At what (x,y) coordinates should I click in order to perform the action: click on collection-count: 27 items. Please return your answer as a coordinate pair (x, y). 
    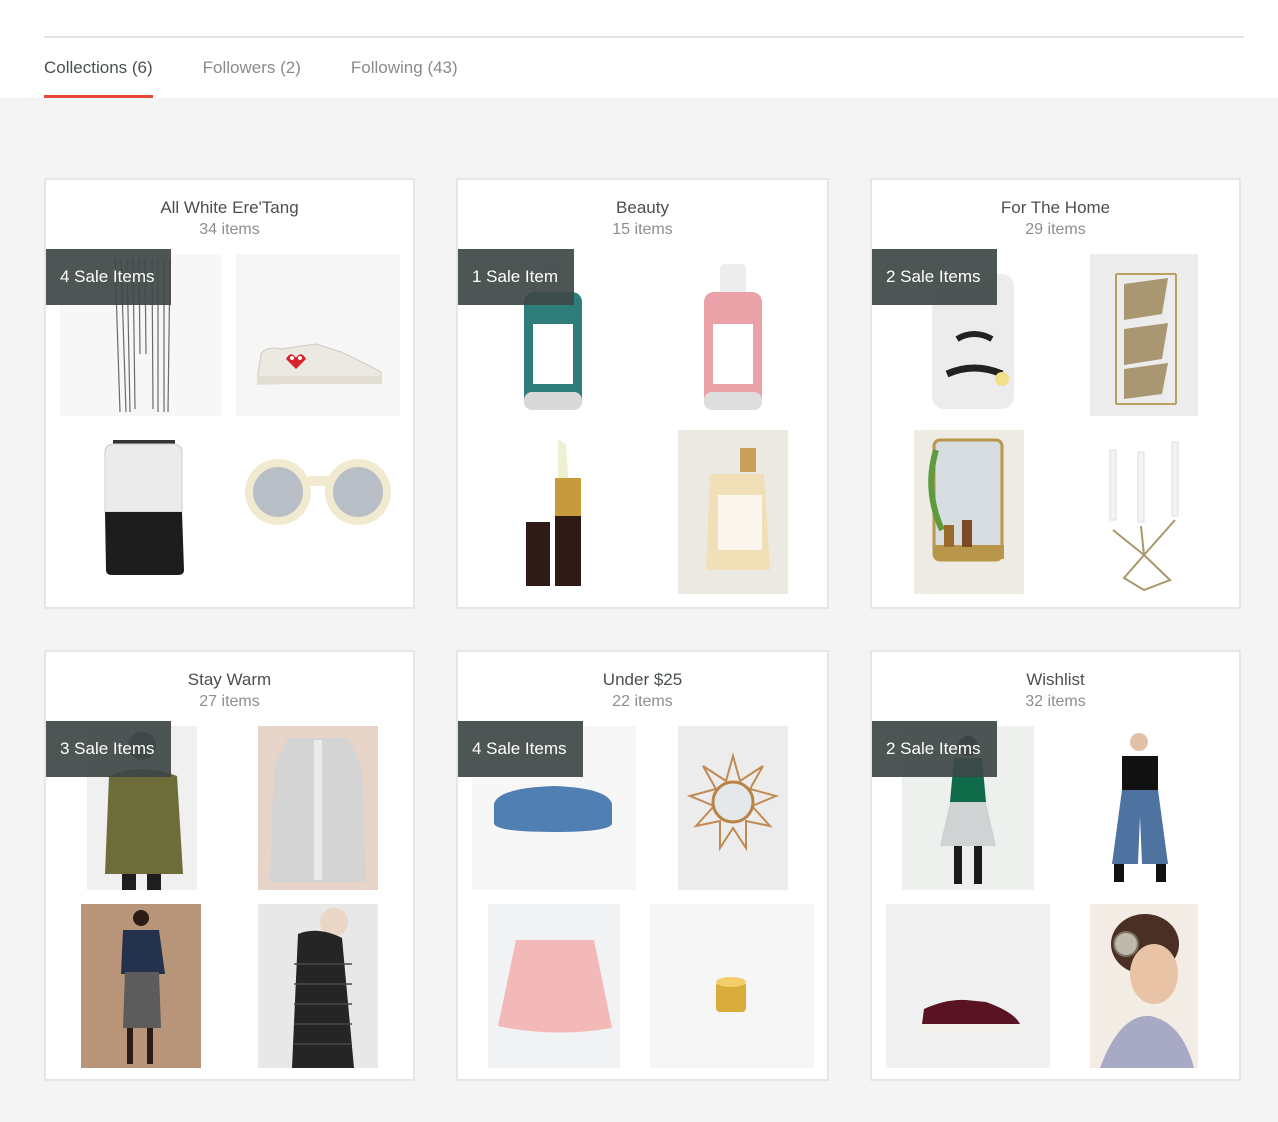
    Looking at the image, I should click on (229, 701).